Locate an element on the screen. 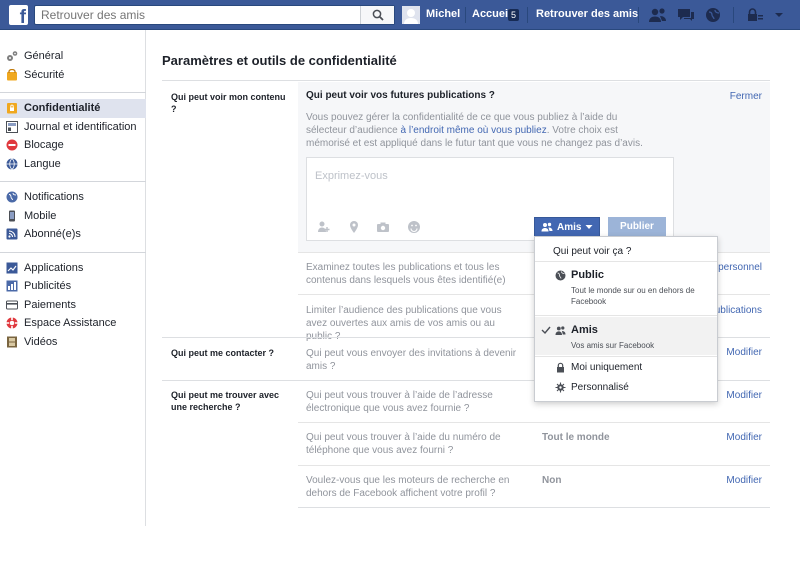 Image resolution: width=800 pixels, height=581 pixels. audience-option-custom: Personnalisé is located at coordinates (626, 388).